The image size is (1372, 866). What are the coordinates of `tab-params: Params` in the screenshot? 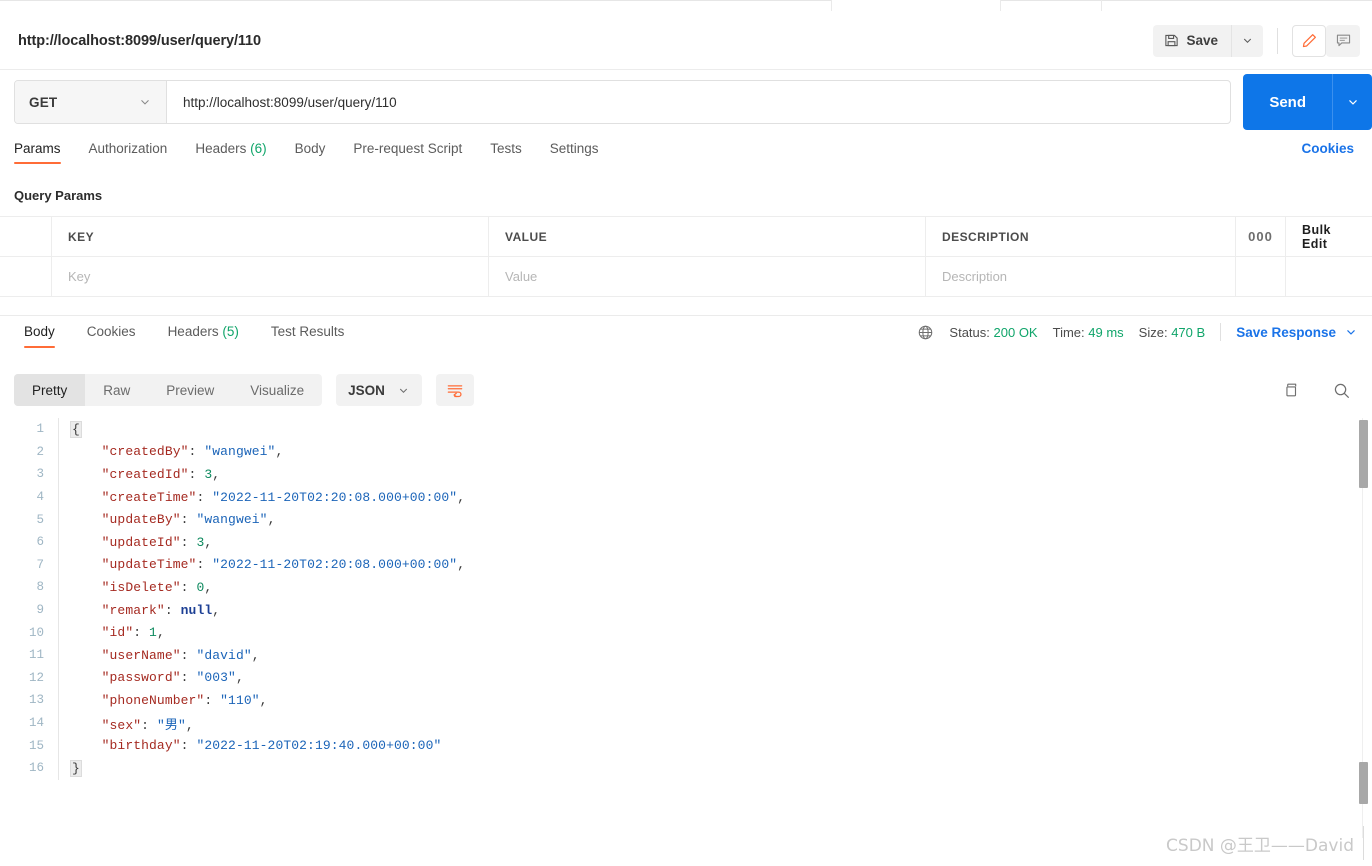 It's located at (37, 153).